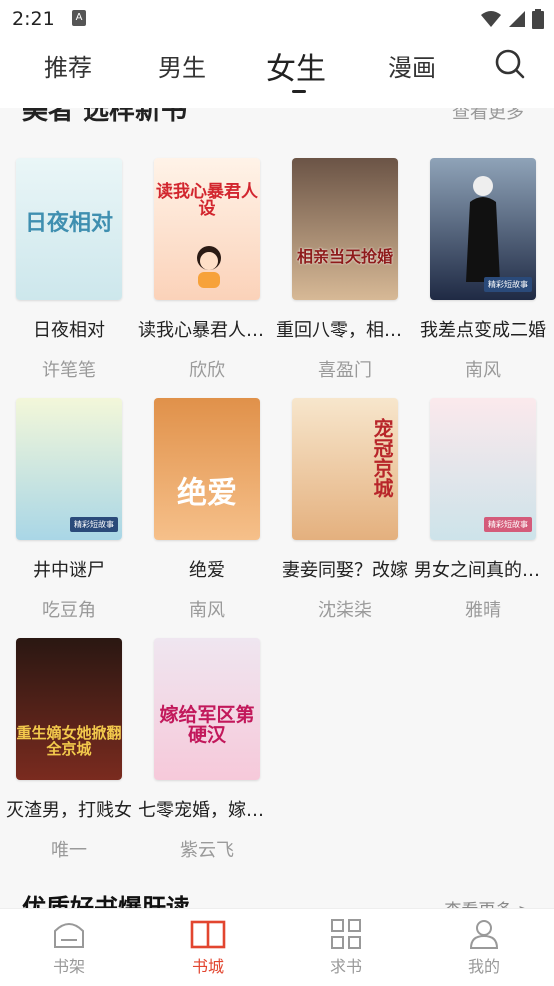 The width and height of the screenshot is (554, 986). I want to click on cover-text: 相亲当天抢婚, so click(344, 256).